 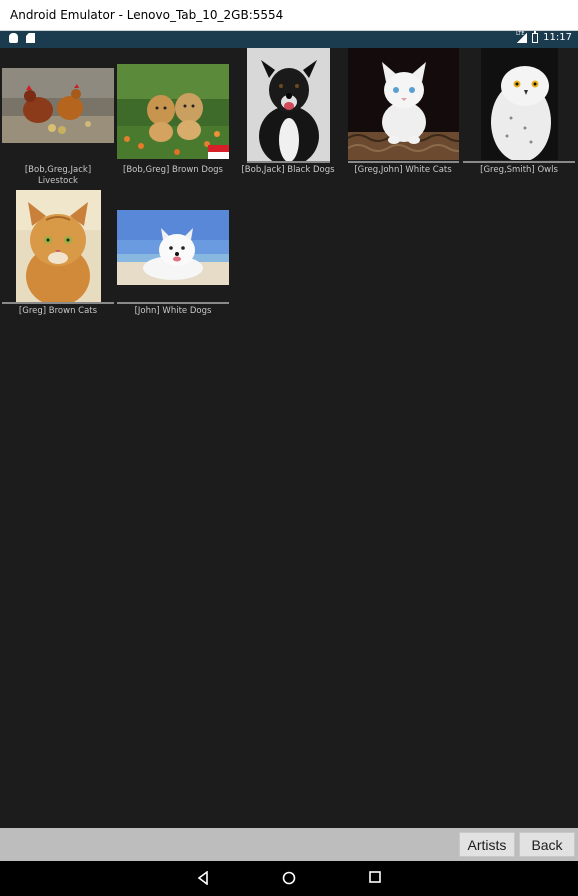 I want to click on album-caption: [Greg] Brown Cats, so click(x=58, y=311).